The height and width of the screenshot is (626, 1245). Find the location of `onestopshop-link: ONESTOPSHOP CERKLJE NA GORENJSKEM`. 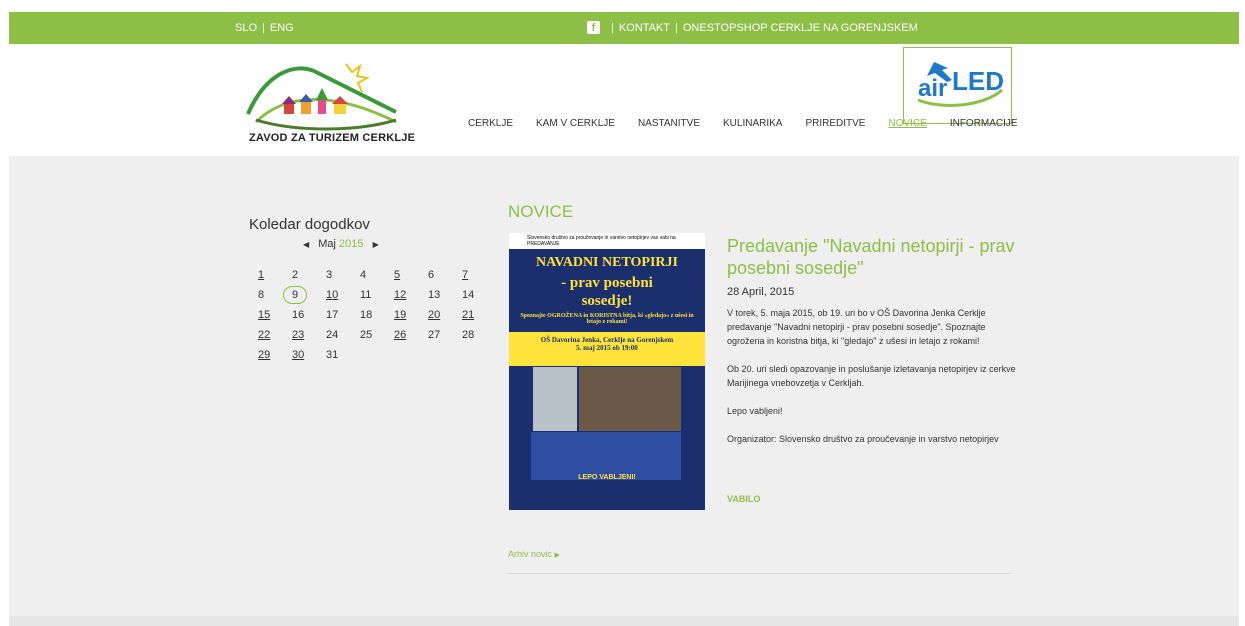

onestopshop-link: ONESTOPSHOP CERKLJE NA GORENJSKEM is located at coordinates (800, 28).